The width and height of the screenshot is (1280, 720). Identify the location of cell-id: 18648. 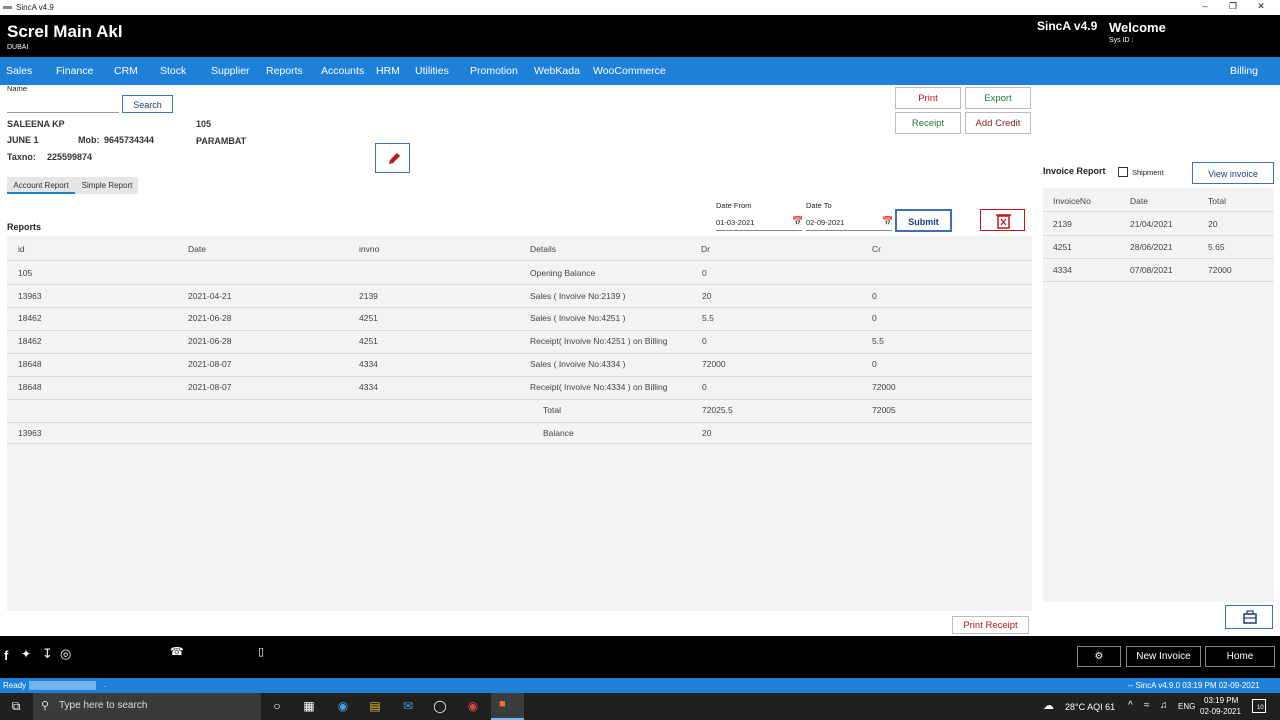
(30, 387).